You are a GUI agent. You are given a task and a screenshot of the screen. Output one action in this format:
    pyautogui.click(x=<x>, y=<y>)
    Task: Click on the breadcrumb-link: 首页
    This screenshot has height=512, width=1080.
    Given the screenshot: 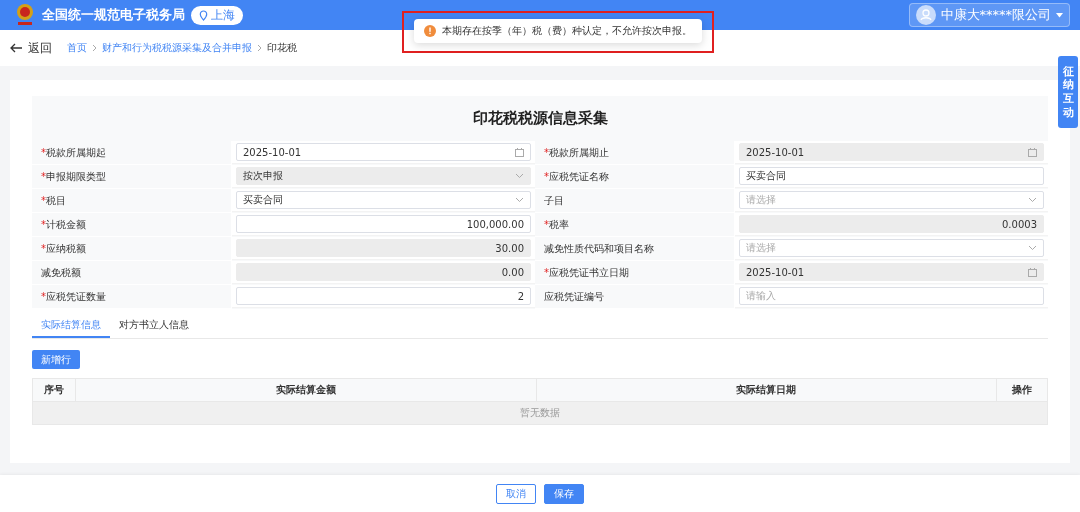 What is the action you would take?
    pyautogui.click(x=77, y=48)
    